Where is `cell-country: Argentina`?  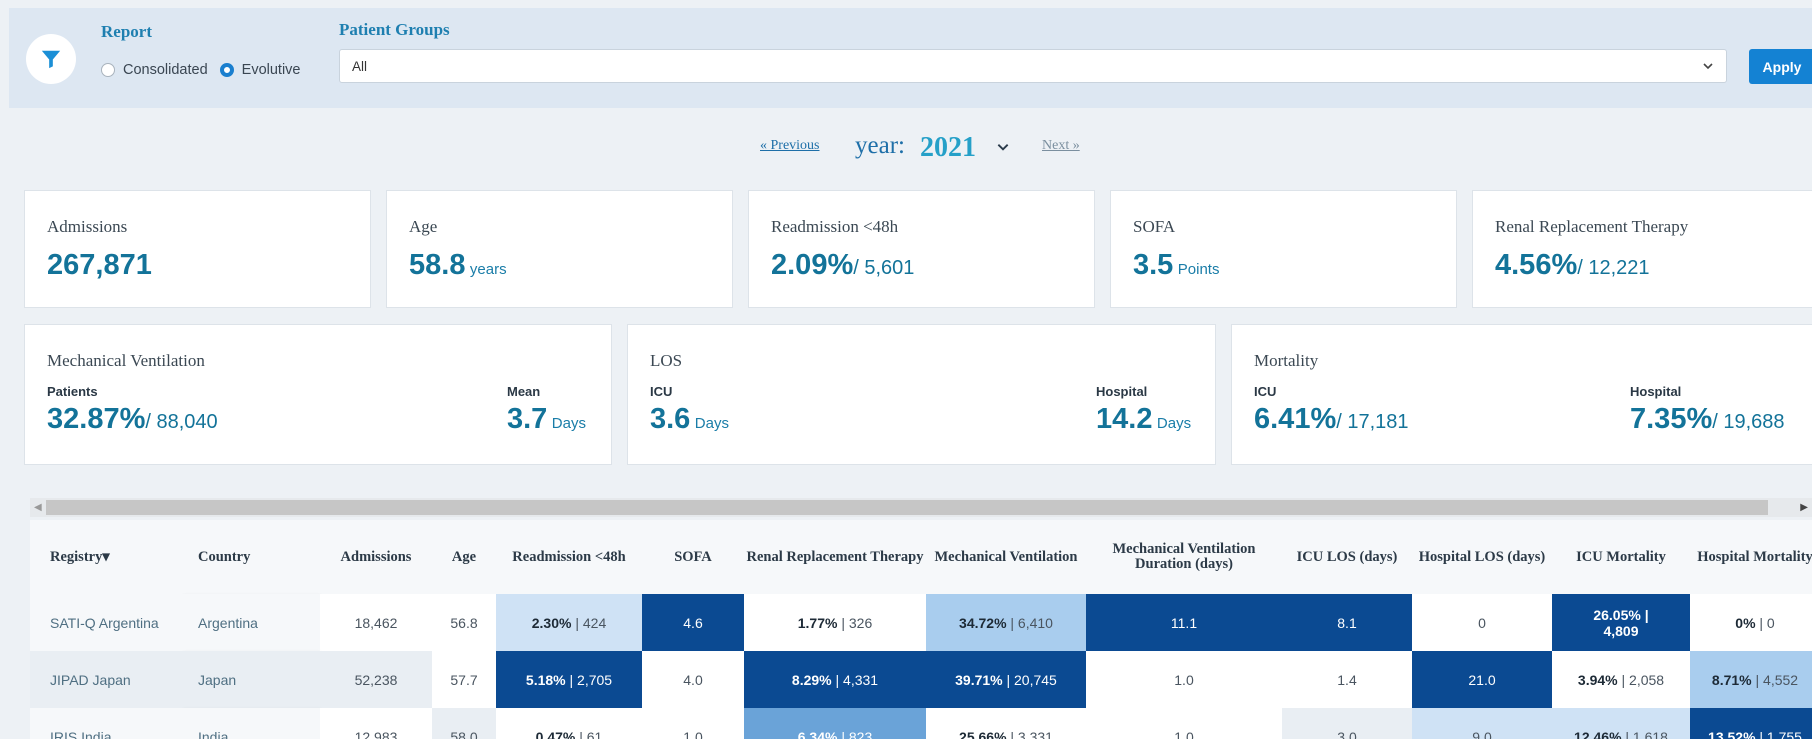 cell-country: Argentina is located at coordinates (249, 622).